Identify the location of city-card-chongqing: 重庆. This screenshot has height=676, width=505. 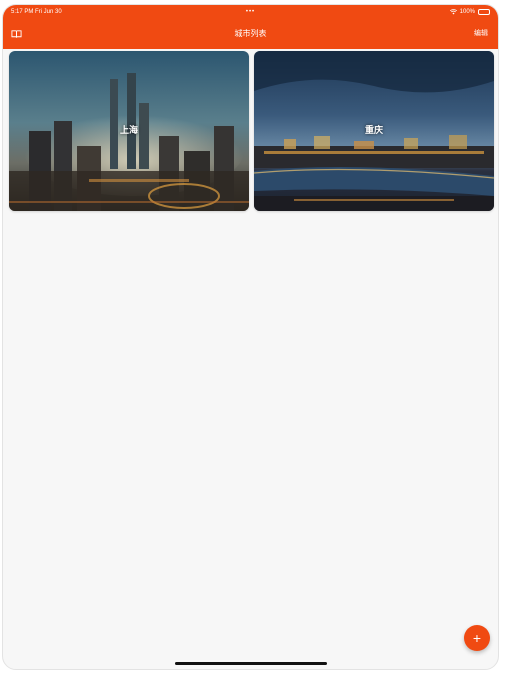
(374, 131).